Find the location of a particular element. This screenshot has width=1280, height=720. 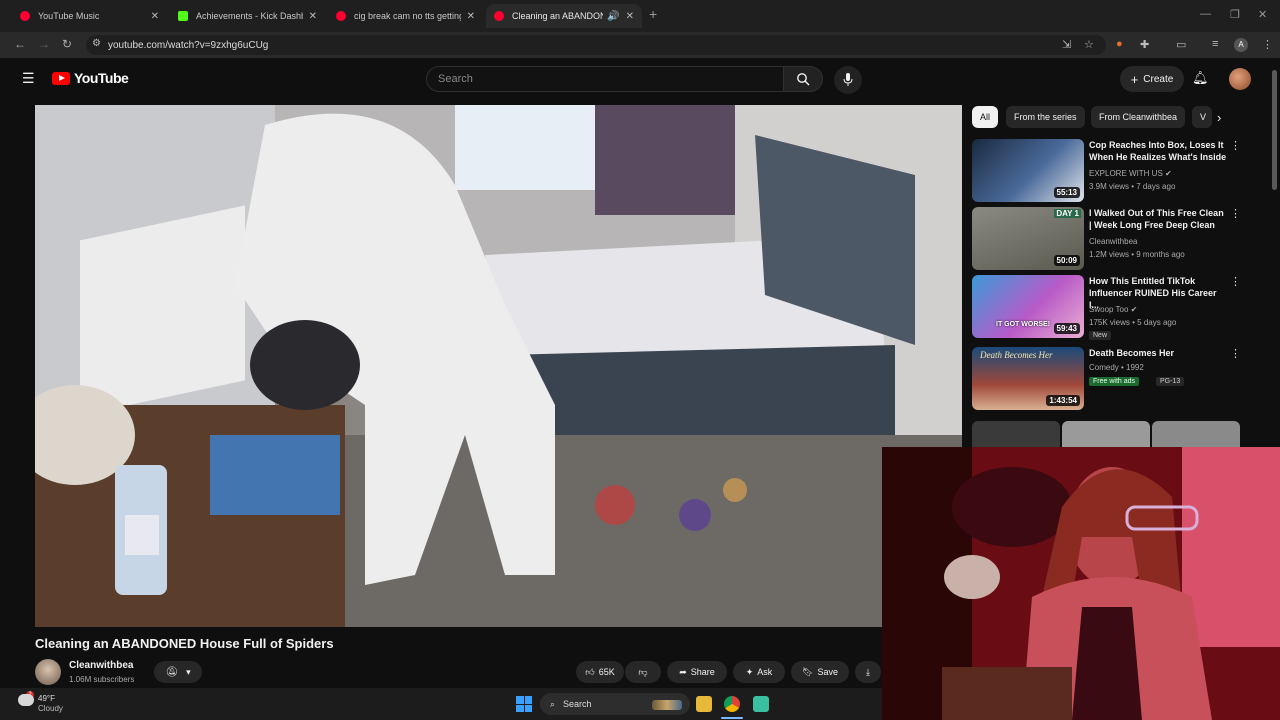

chip-more: V is located at coordinates (1202, 117).